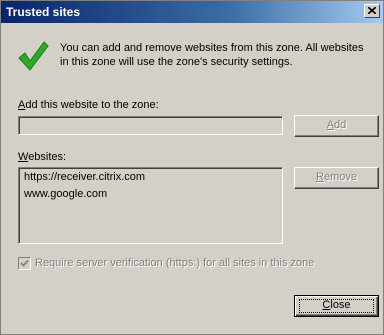  I want to click on close-button: Close, so click(336, 306).